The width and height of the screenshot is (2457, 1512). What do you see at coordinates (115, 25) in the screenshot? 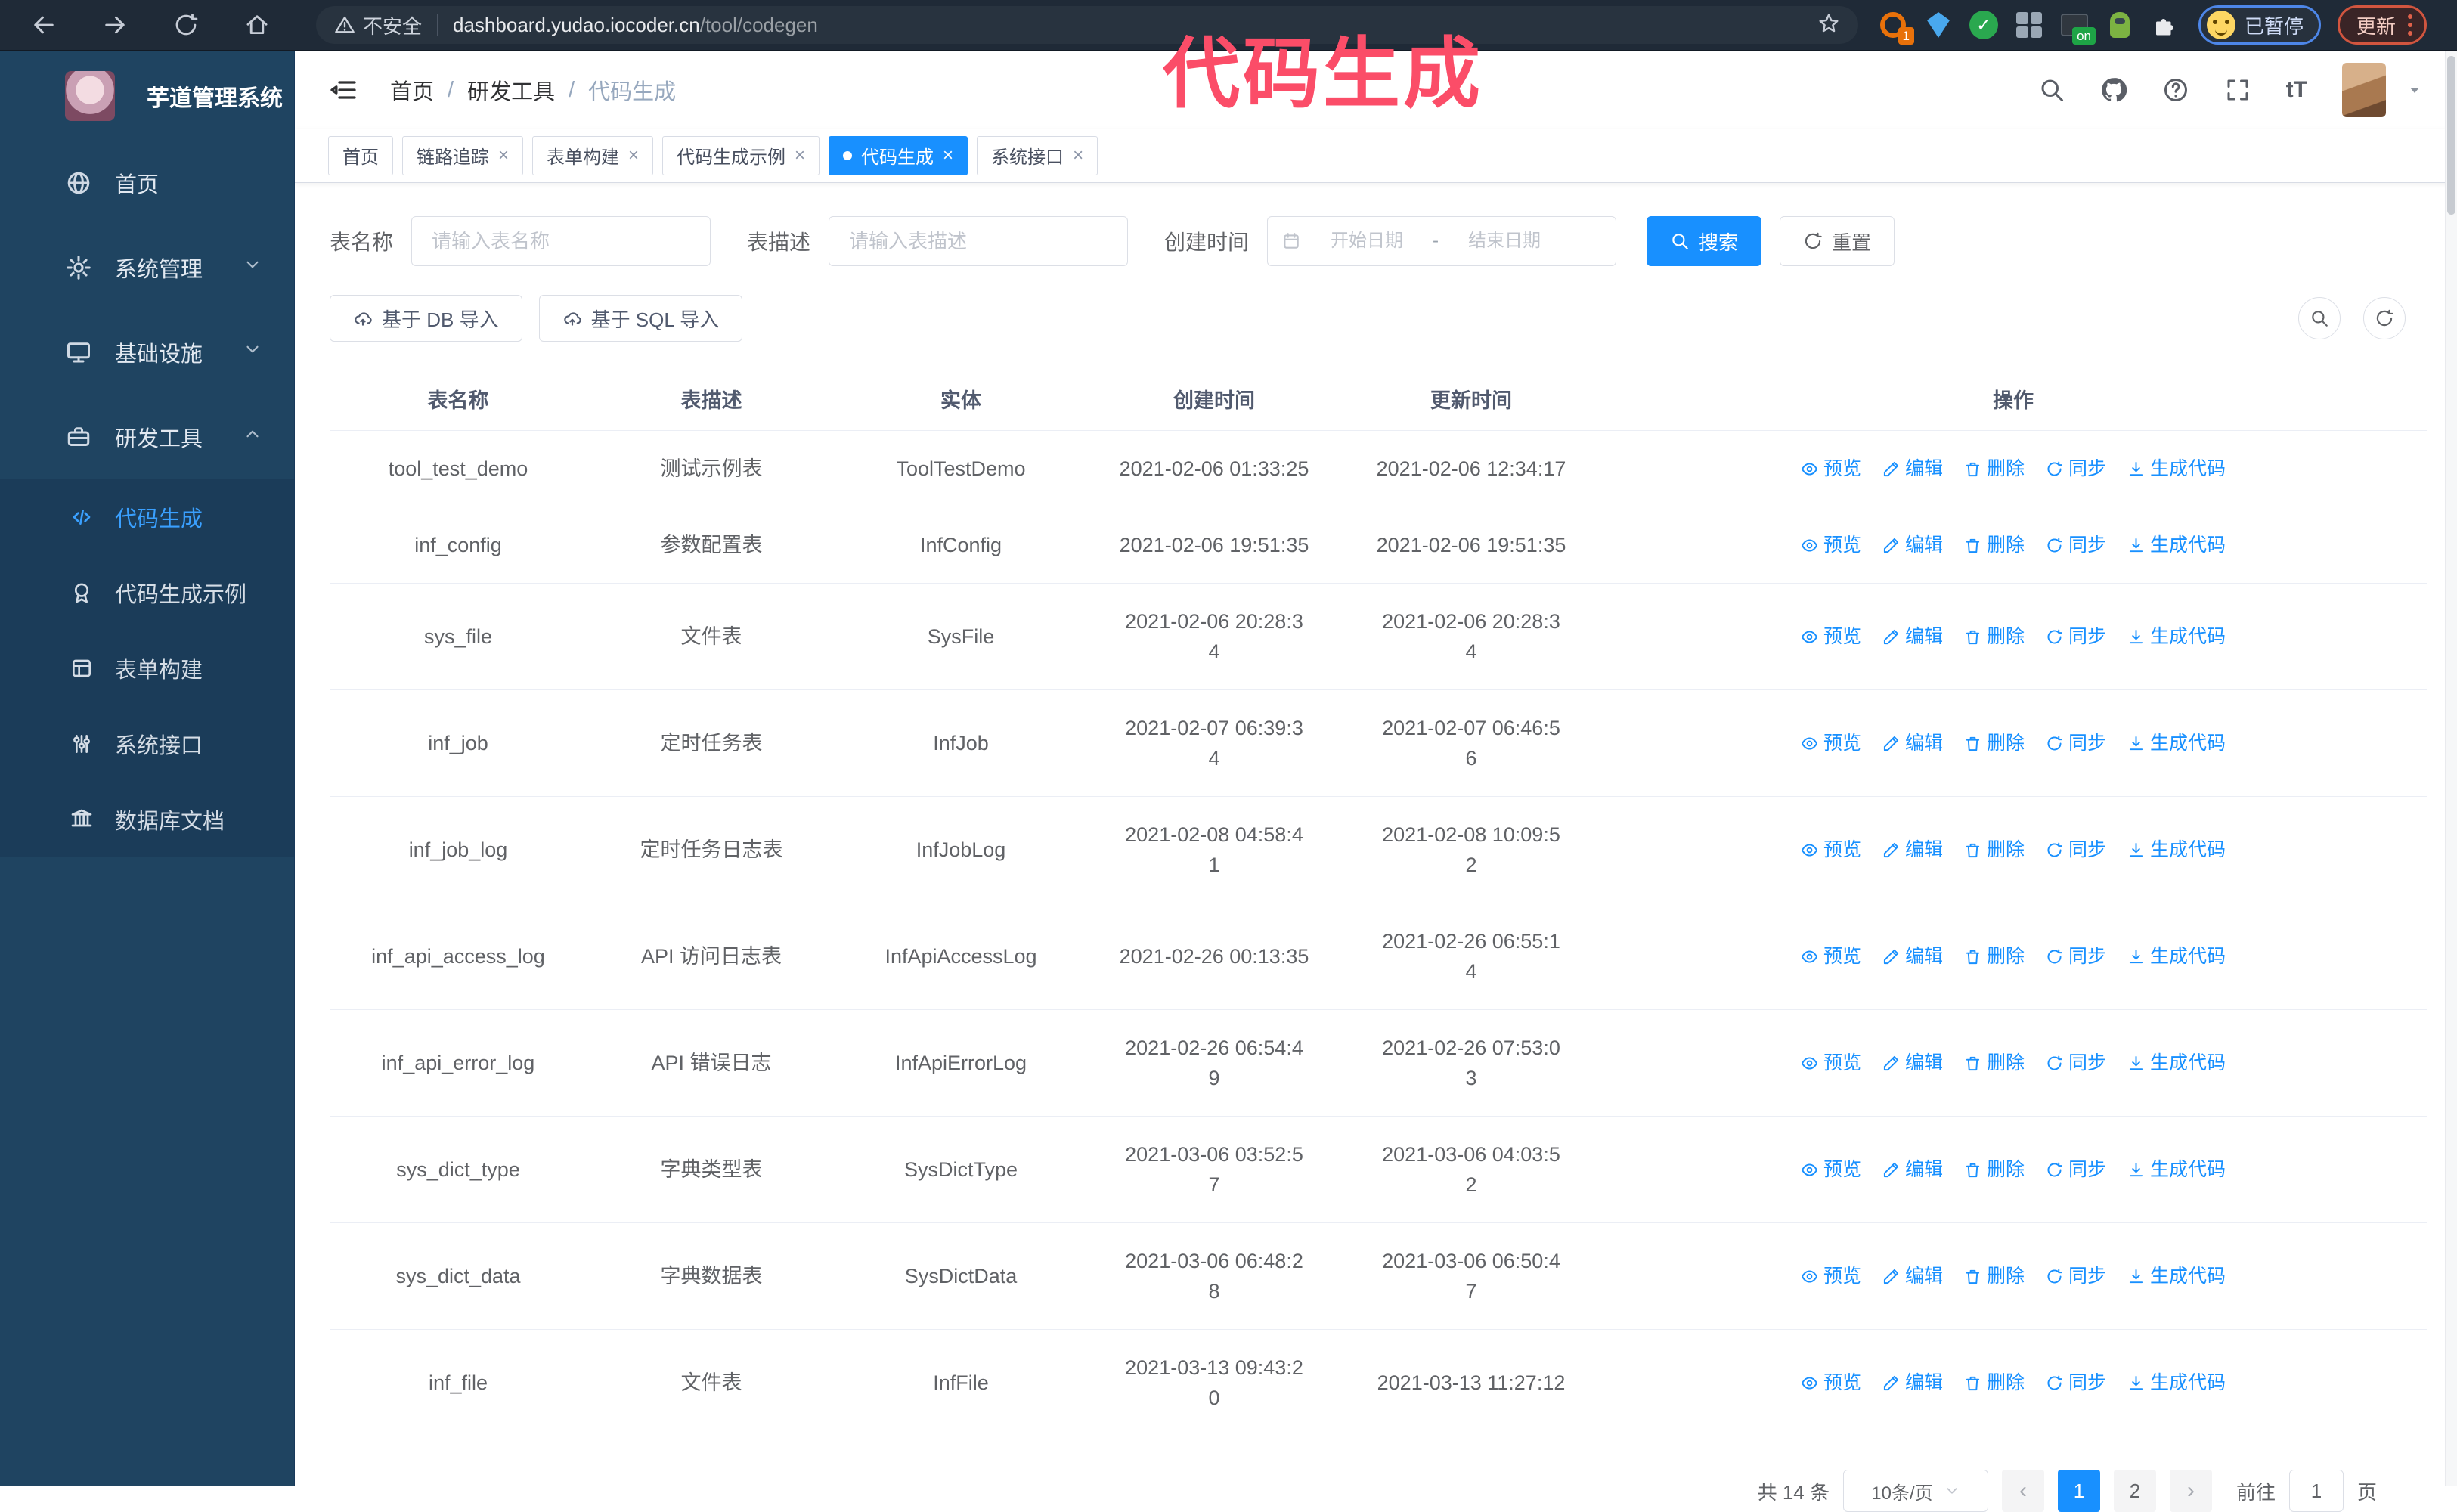
I see `forward-icon` at bounding box center [115, 25].